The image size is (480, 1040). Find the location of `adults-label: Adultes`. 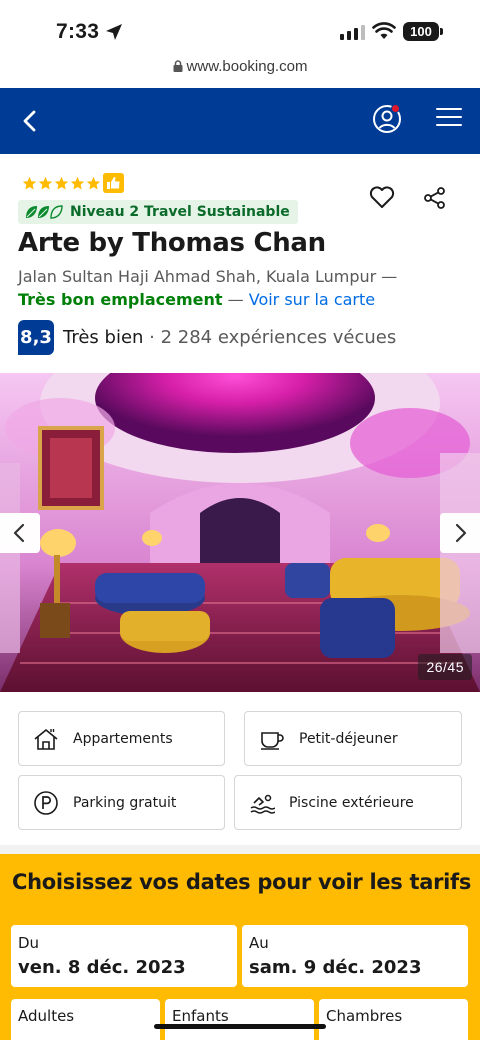

adults-label: Adultes is located at coordinates (46, 1016).